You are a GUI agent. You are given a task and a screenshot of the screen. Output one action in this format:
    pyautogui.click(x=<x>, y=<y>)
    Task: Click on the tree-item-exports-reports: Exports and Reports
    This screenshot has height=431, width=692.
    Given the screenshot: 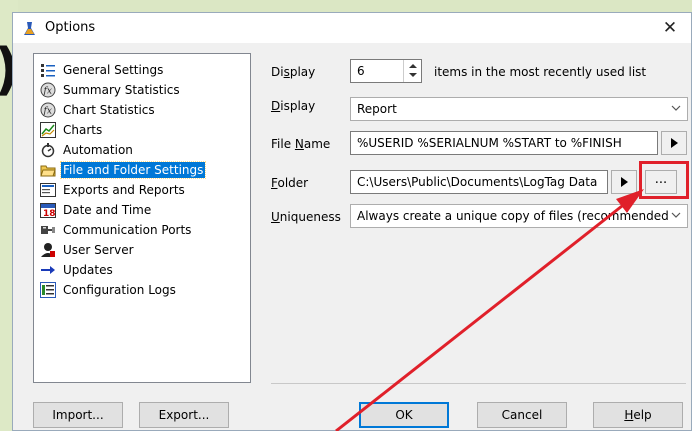 What is the action you would take?
    pyautogui.click(x=113, y=190)
    